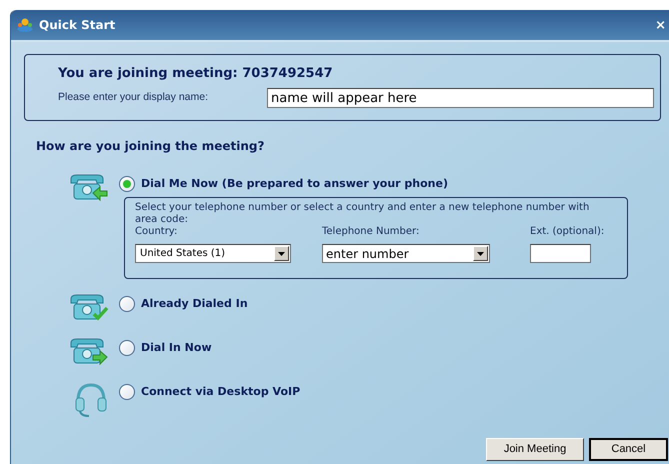 The width and height of the screenshot is (669, 464). I want to click on app-icon, so click(25, 25).